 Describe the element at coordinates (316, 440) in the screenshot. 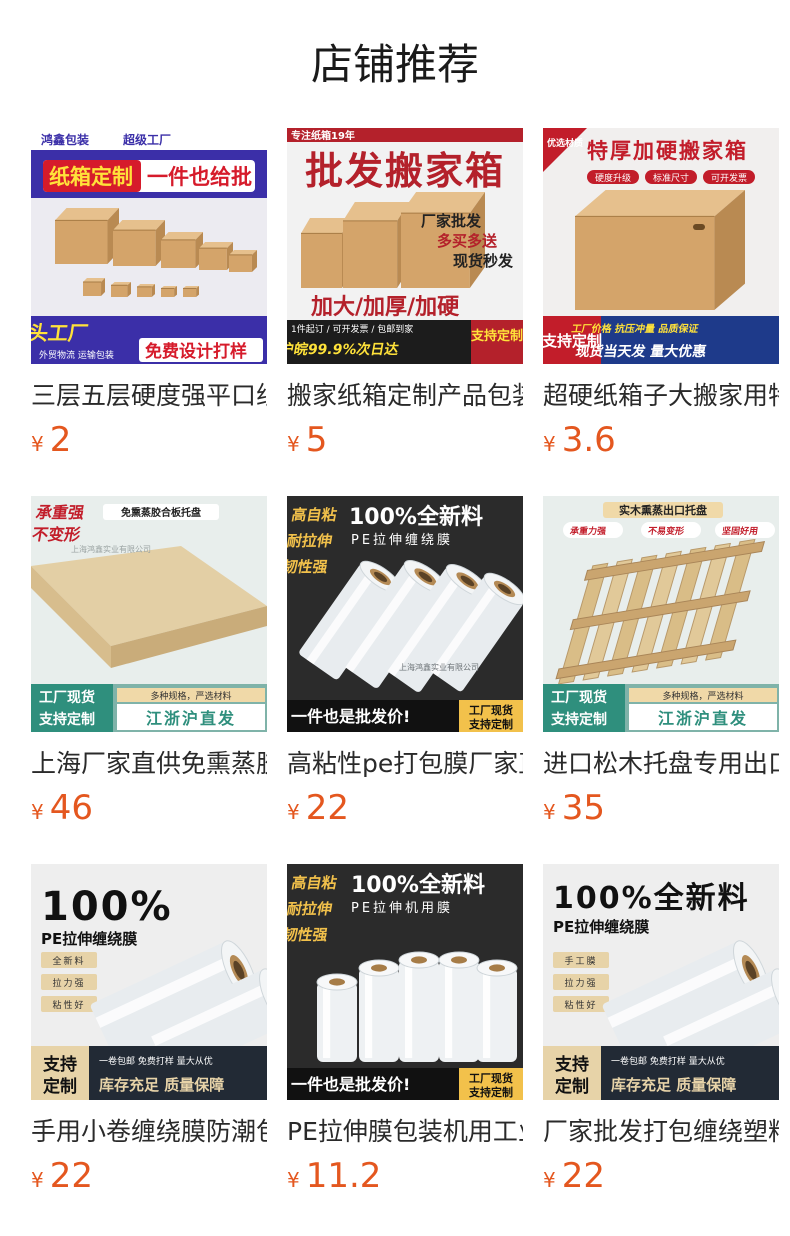

I see `price-value: 5` at that location.